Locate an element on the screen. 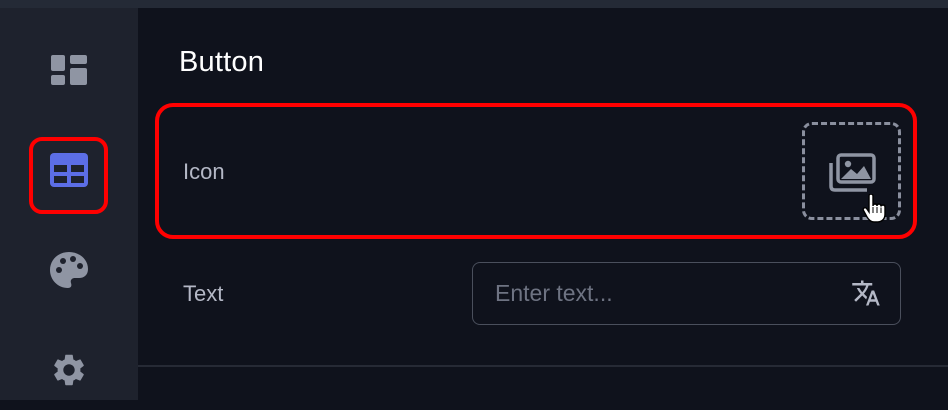  sidebar-item-theme is located at coordinates (69, 270).